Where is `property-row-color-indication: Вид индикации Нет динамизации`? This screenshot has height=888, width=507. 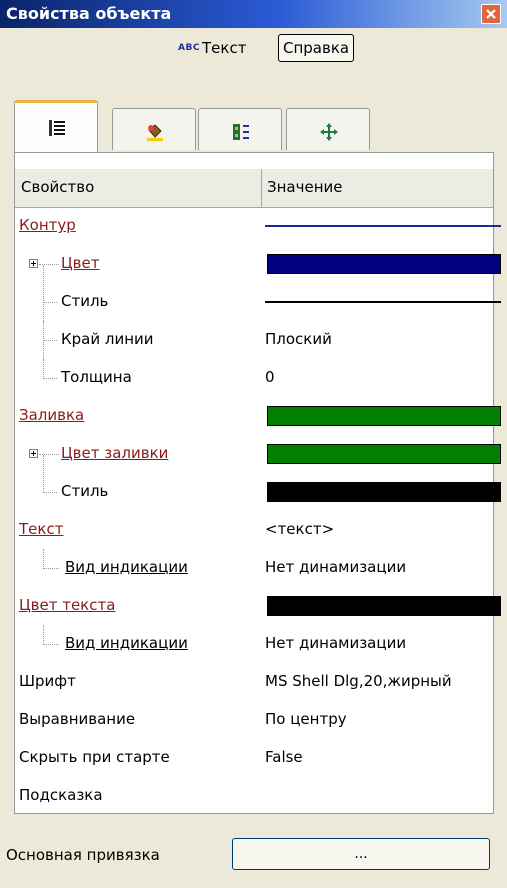 property-row-color-indication: Вид индикации Нет динамизации is located at coordinates (254, 644).